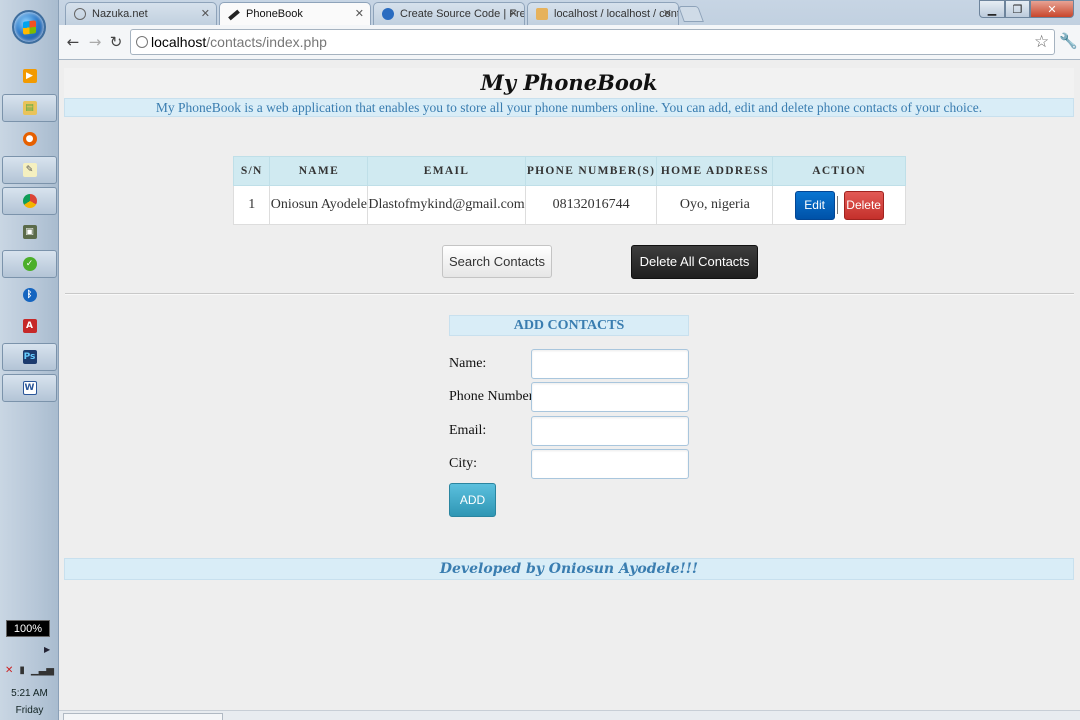  I want to click on tray-expand-icon: ▶, so click(47, 649).